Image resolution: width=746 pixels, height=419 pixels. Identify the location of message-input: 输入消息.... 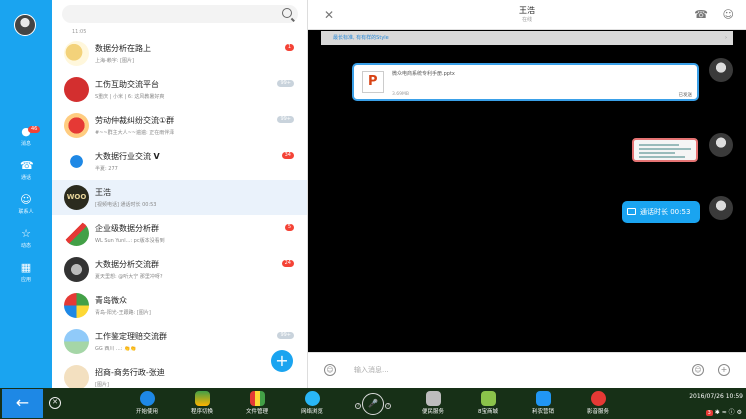
(371, 370).